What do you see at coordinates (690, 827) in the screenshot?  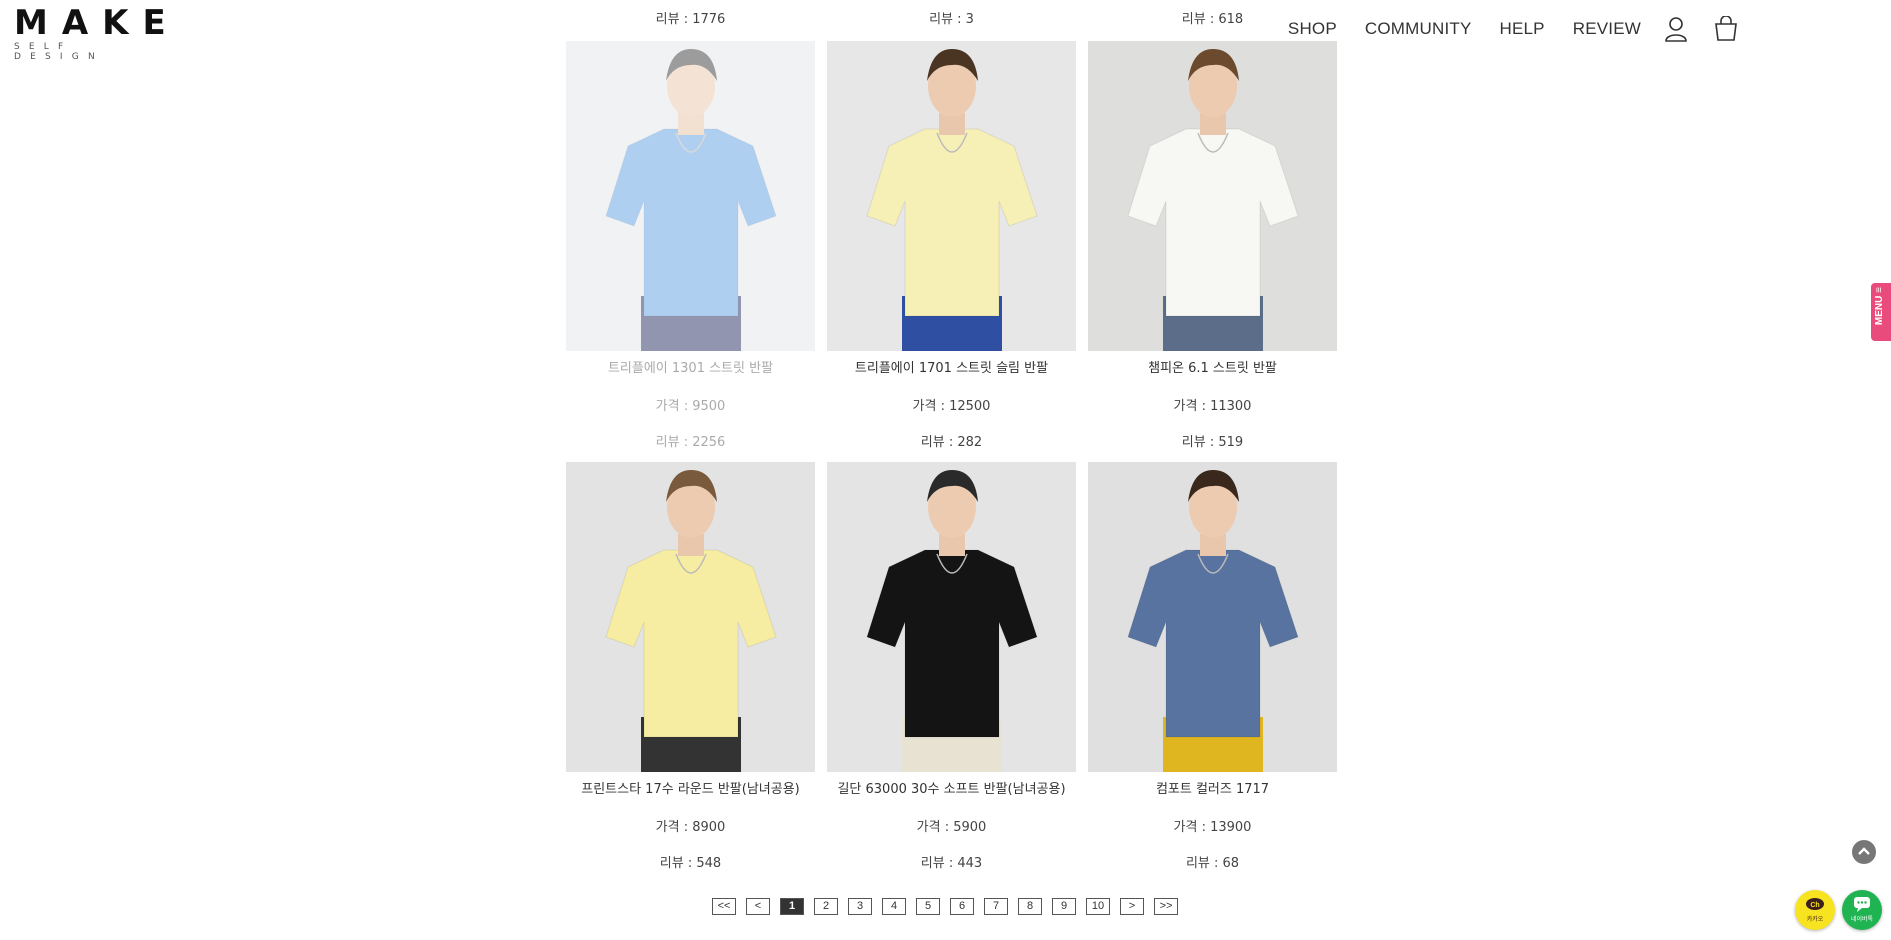 I see `product-price: 가격 : 8900` at bounding box center [690, 827].